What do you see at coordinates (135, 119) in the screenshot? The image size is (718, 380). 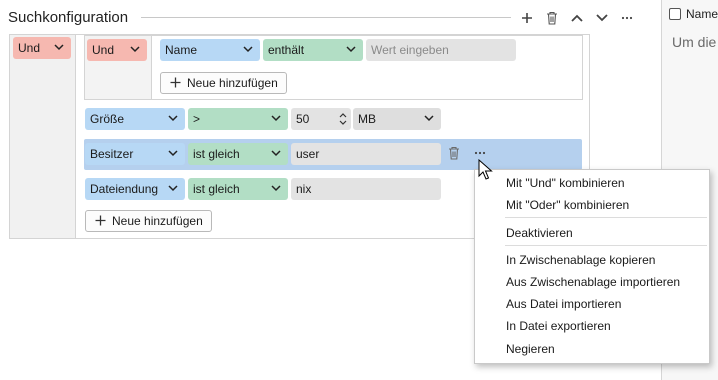 I see `rule-field-dropdown: Größe` at bounding box center [135, 119].